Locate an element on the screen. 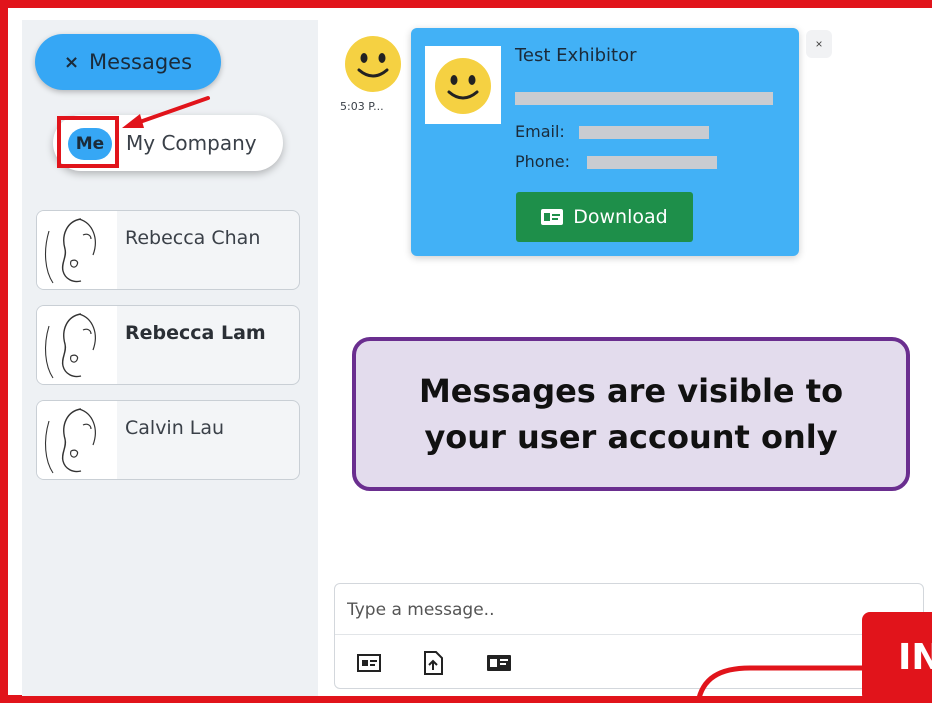 The height and width of the screenshot is (703, 932). notice-line-2: your user account only is located at coordinates (631, 437).